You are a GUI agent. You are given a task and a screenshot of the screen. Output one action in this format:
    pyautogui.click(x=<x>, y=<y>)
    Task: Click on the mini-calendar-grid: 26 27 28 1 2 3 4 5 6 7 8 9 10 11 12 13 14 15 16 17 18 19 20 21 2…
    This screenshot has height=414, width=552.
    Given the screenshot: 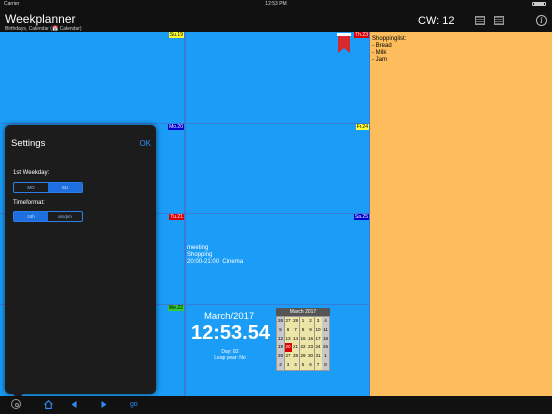 What is the action you would take?
    pyautogui.click(x=303, y=343)
    